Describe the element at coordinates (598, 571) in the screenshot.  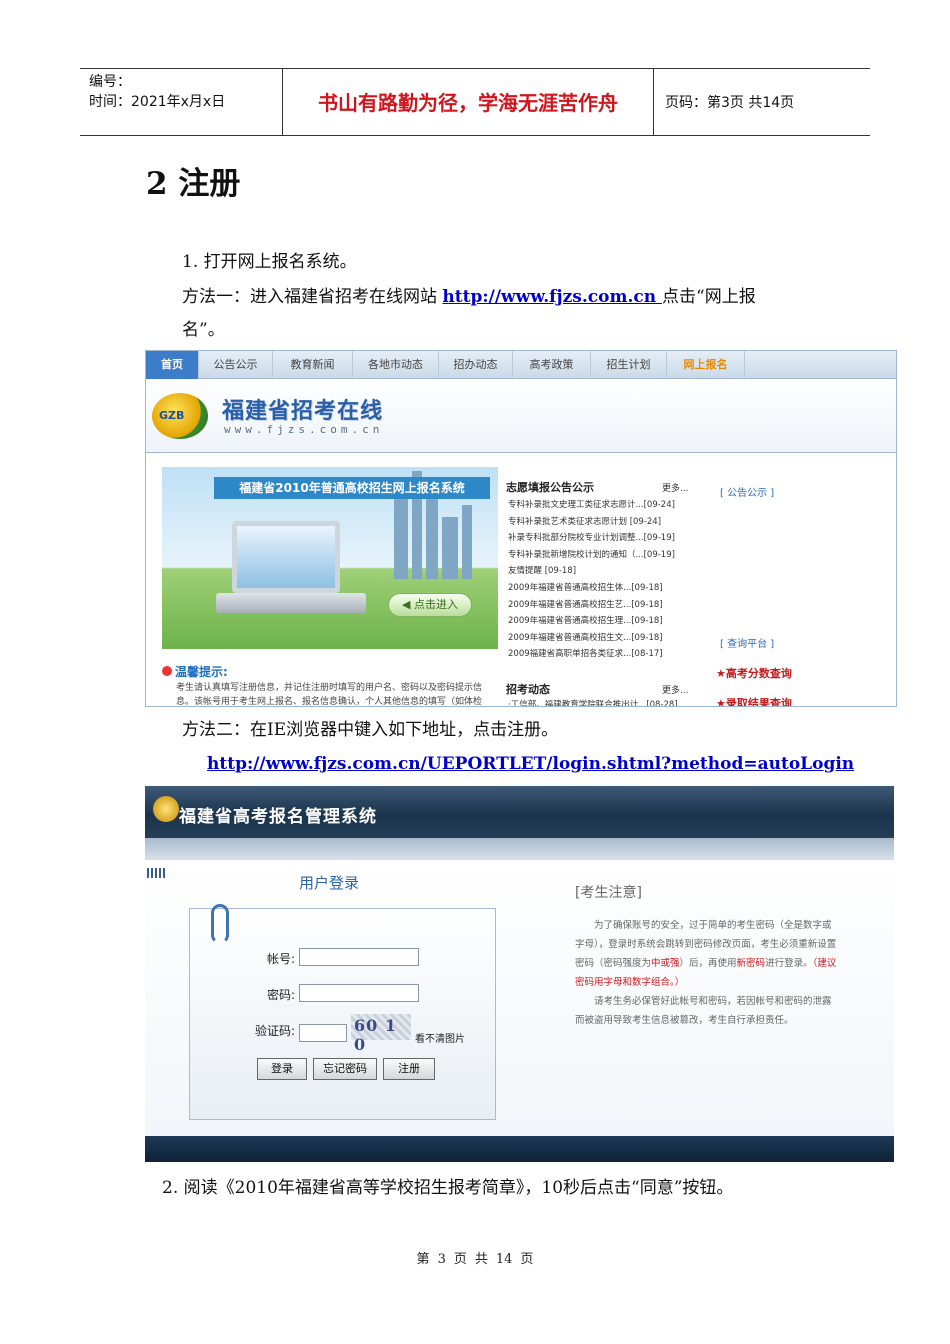
I see `list-item: 友情提醒 [09-18]` at that location.